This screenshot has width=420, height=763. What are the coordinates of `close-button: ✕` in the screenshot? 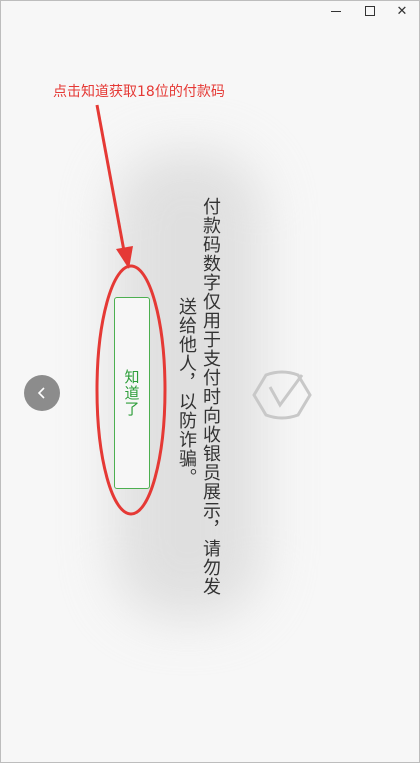 It's located at (402, 11).